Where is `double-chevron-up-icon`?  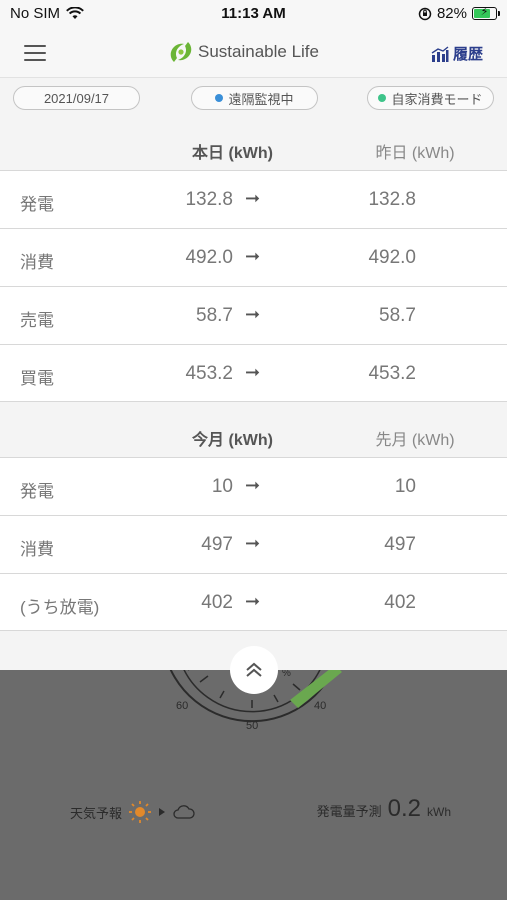
double-chevron-up-icon is located at coordinates (254, 669).